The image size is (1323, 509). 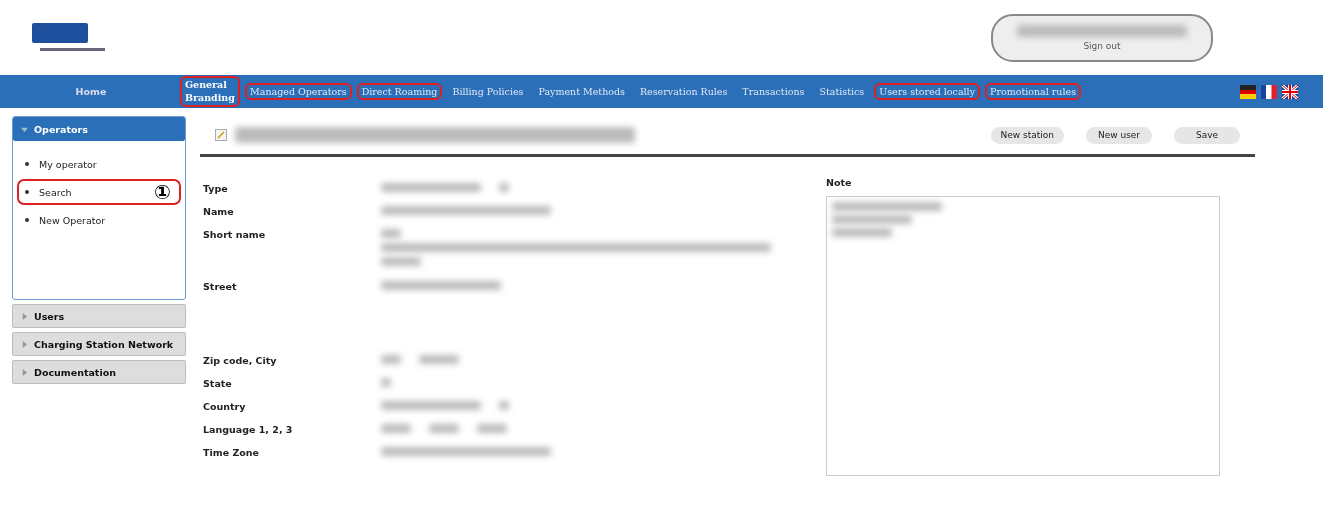 What do you see at coordinates (218, 212) in the screenshot?
I see `field-label: Name` at bounding box center [218, 212].